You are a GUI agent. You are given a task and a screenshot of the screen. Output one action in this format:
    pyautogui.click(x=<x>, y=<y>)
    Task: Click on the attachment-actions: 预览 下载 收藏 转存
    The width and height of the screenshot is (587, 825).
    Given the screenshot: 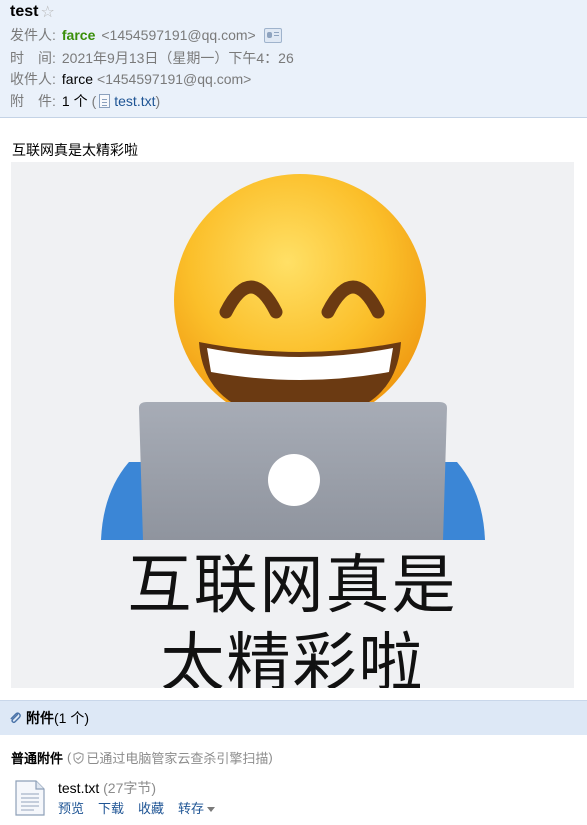 What is the action you would take?
    pyautogui.click(x=137, y=807)
    